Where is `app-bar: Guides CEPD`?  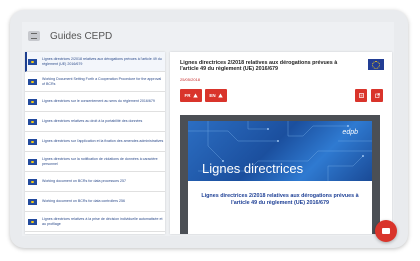
app-bar: Guides CEPD is located at coordinates (208, 36).